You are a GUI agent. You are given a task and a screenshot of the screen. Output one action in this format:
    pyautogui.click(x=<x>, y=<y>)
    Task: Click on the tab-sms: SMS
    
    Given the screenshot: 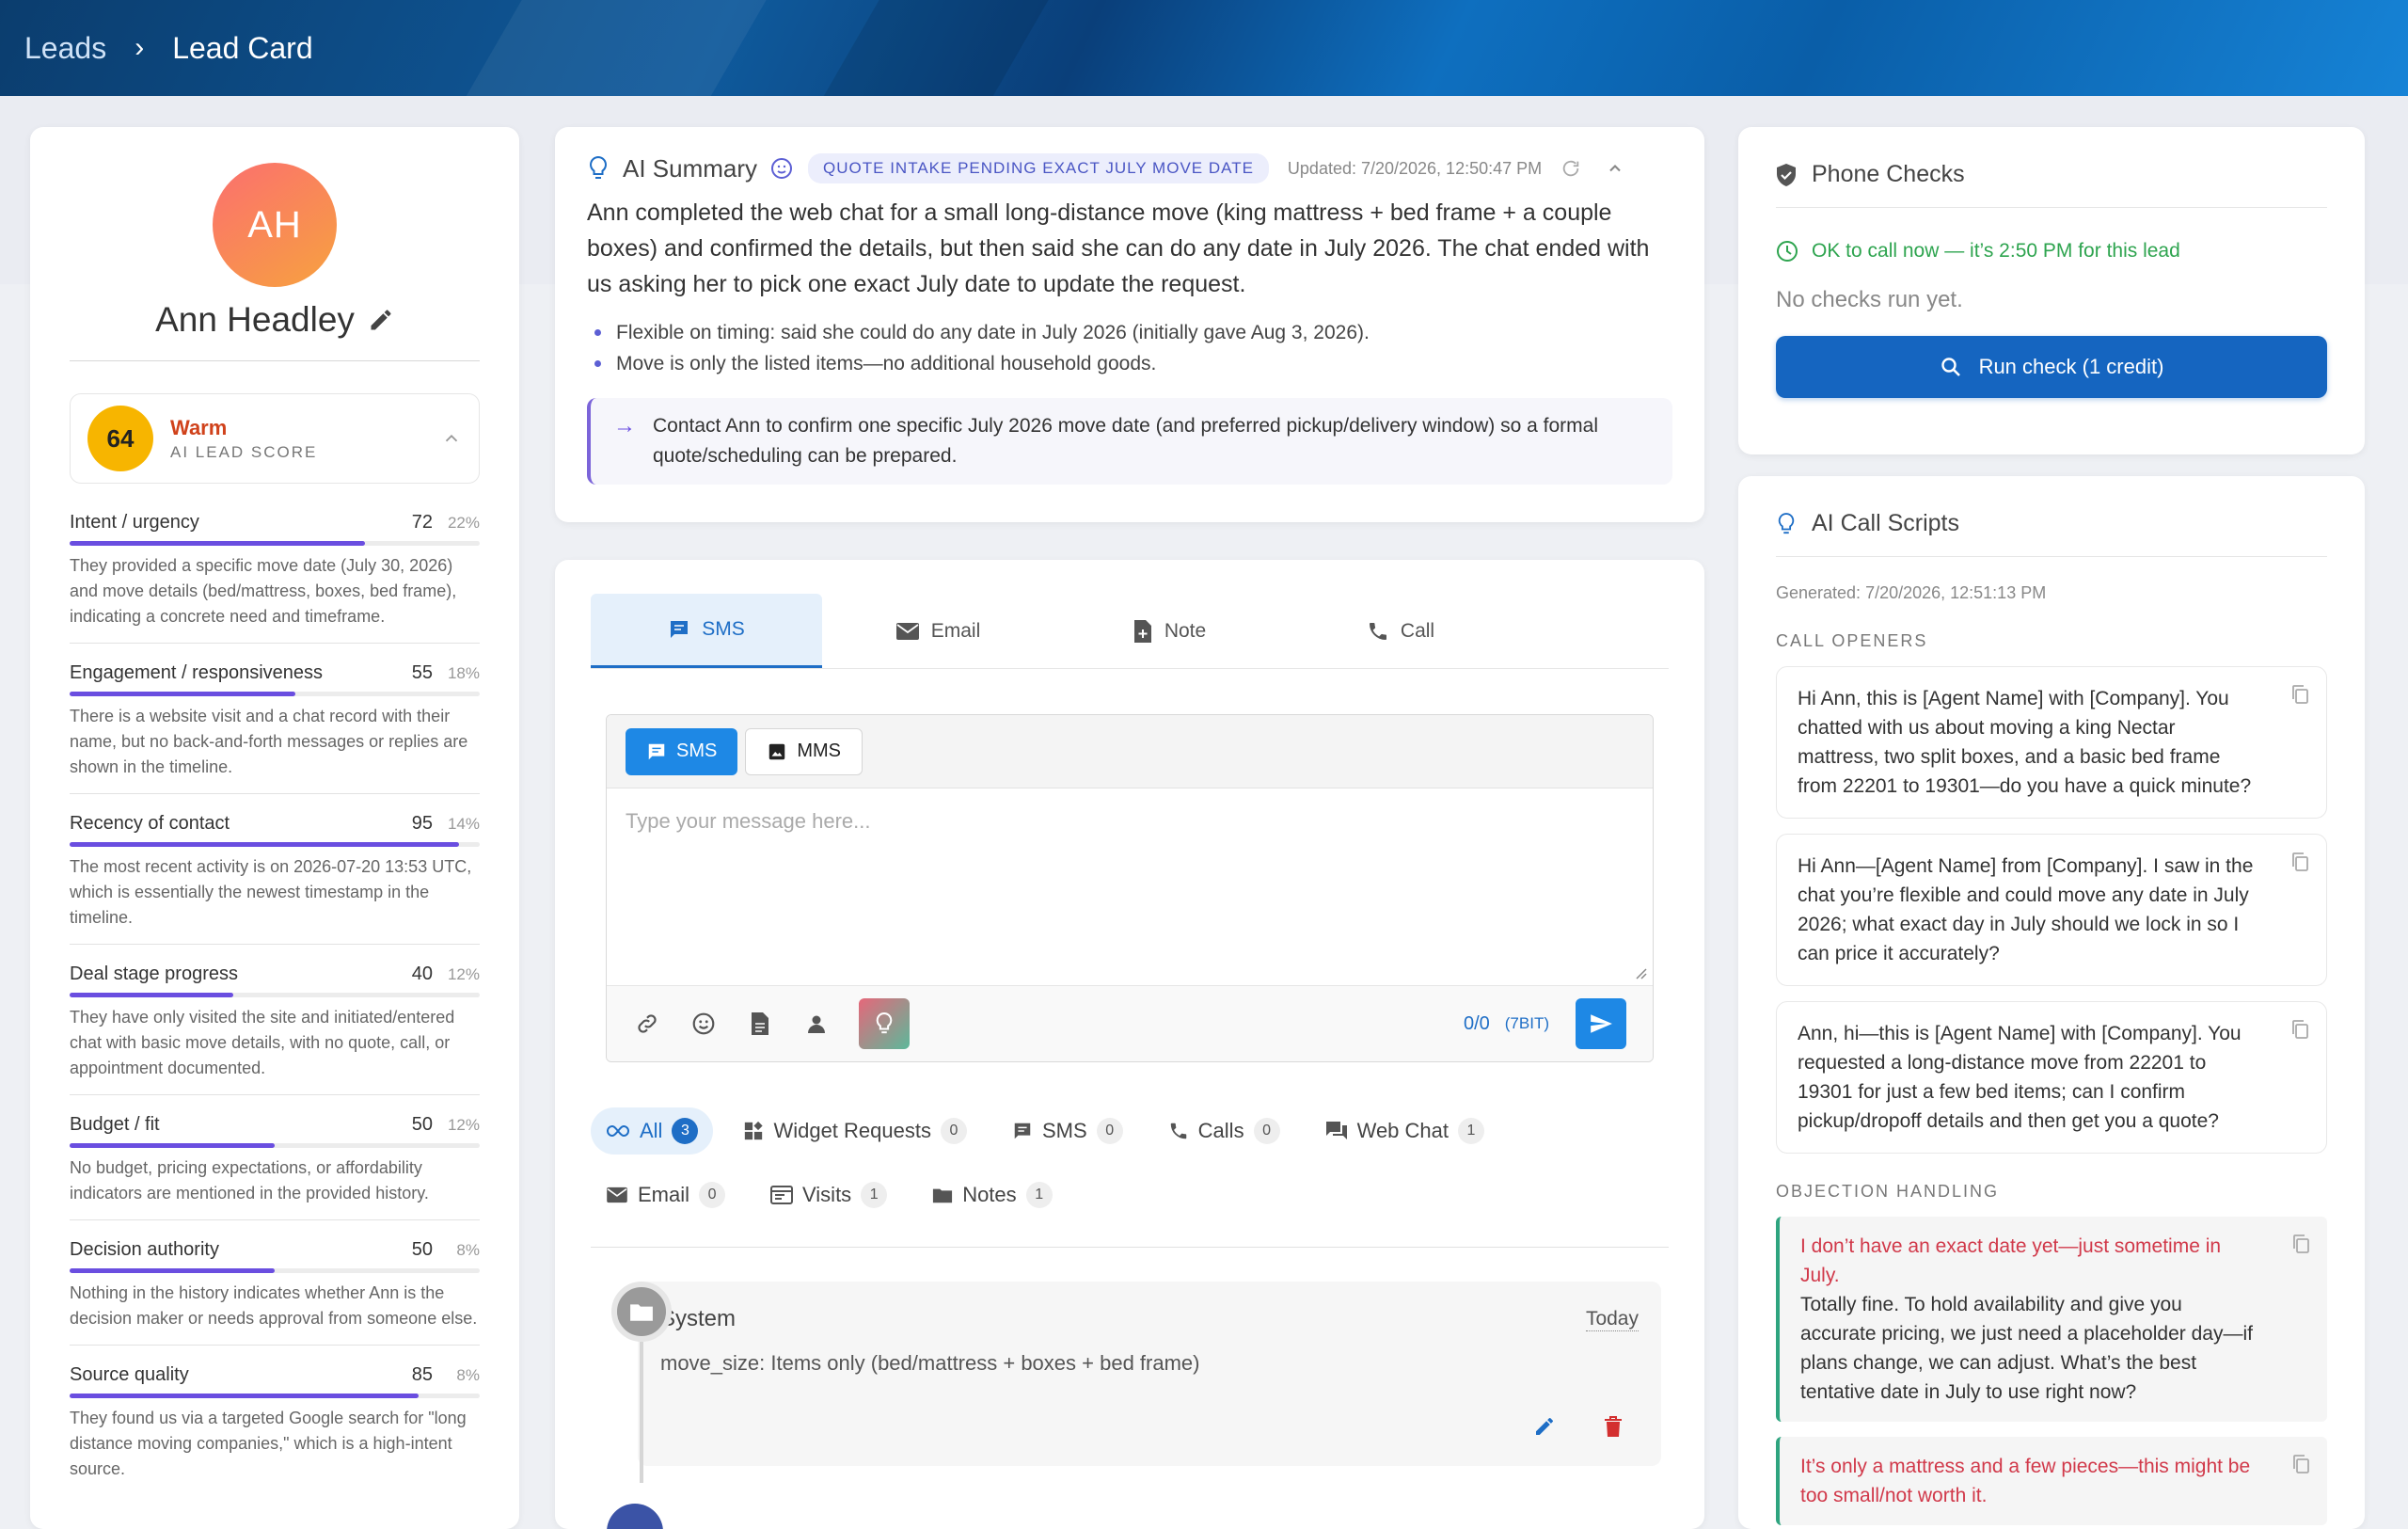 What is the action you would take?
    pyautogui.click(x=707, y=631)
    